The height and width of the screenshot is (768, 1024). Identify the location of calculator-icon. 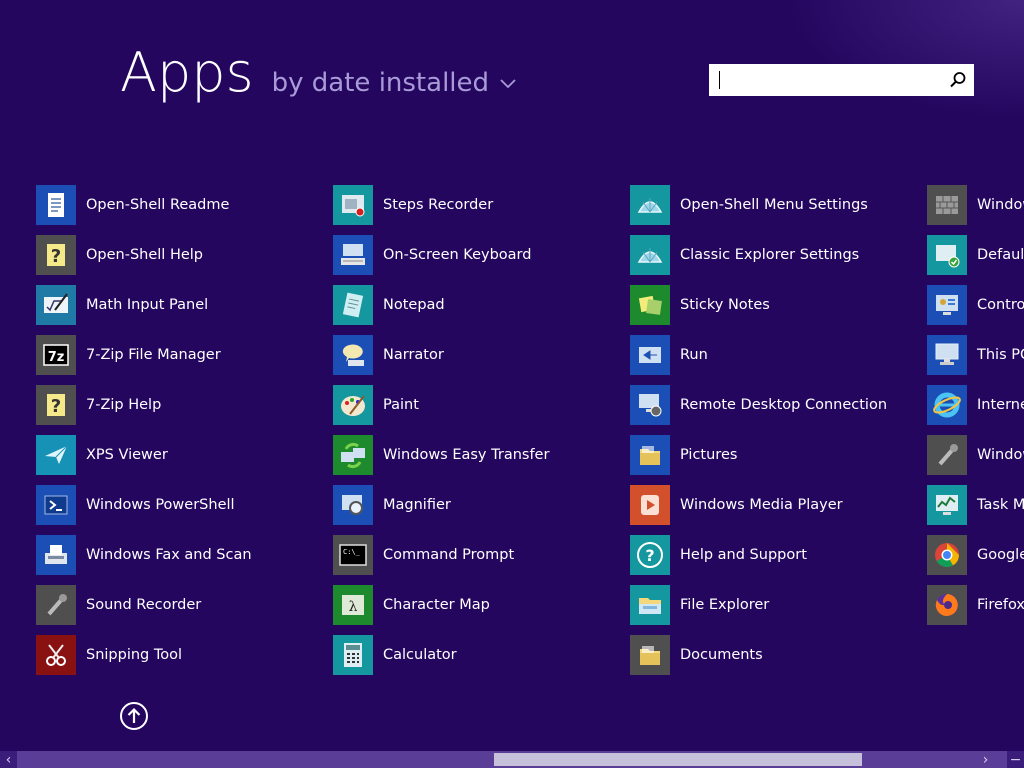
(353, 655).